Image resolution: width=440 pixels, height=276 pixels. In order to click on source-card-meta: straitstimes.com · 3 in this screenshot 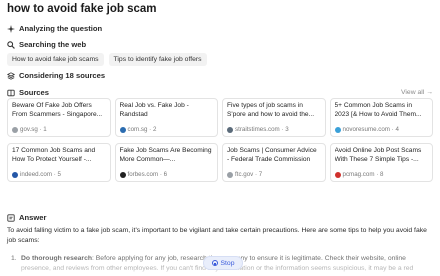, I will do `click(262, 129)`.